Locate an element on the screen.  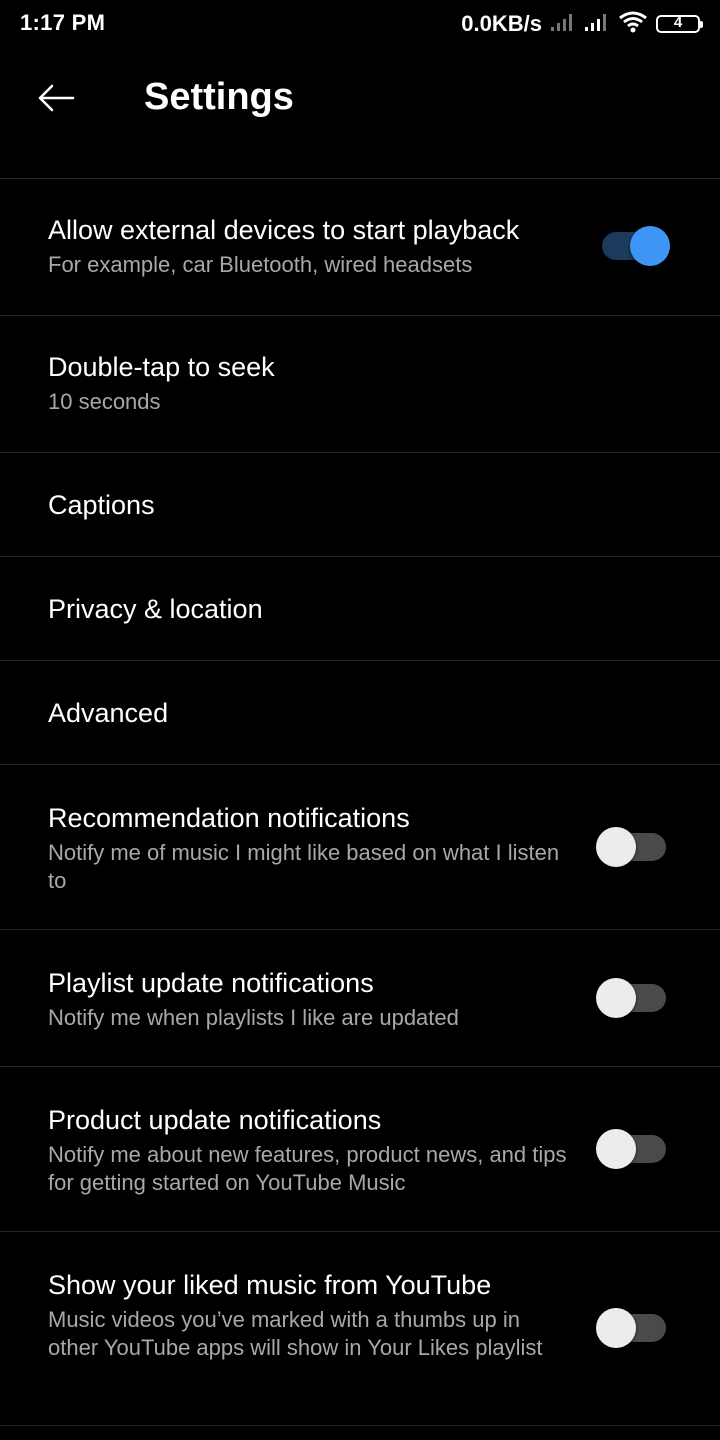
playlist-toggle is located at coordinates (631, 998).